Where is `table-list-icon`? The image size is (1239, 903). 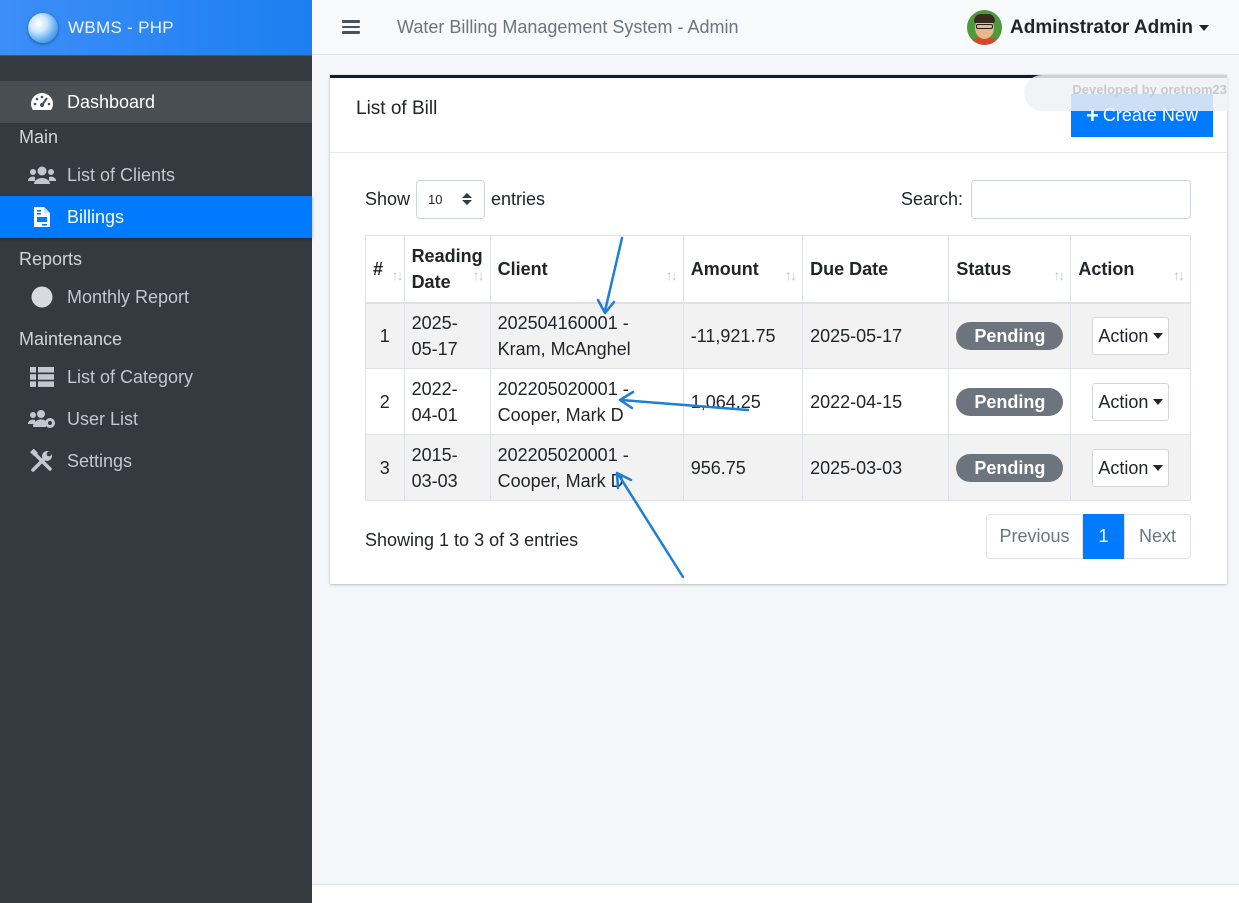 table-list-icon is located at coordinates (42, 377).